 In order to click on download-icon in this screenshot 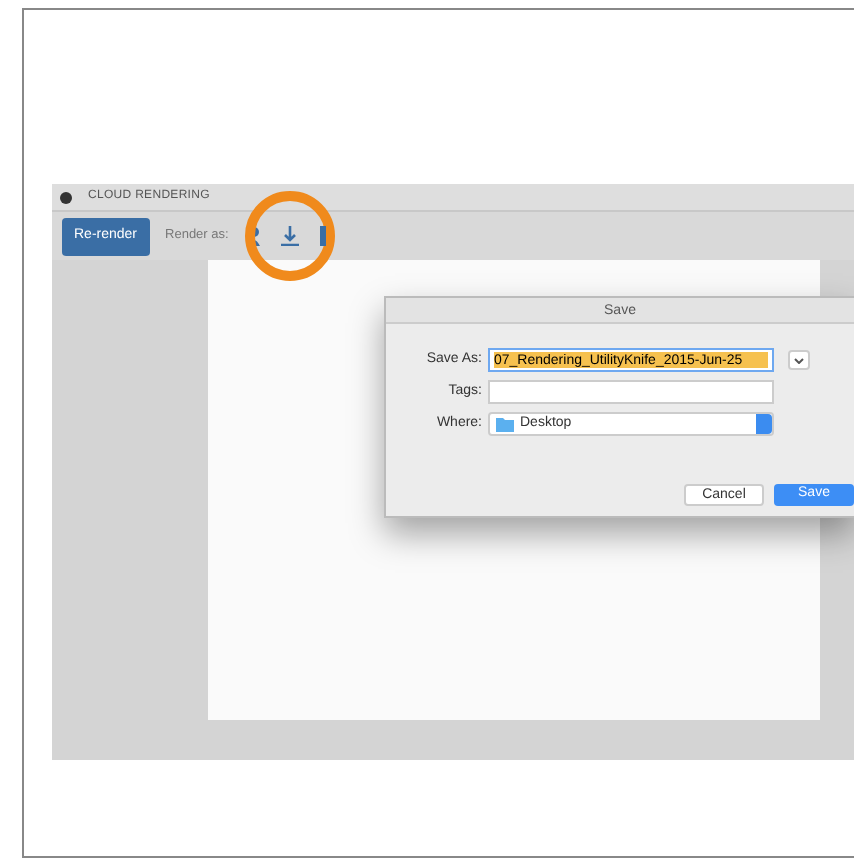, I will do `click(290, 236)`.